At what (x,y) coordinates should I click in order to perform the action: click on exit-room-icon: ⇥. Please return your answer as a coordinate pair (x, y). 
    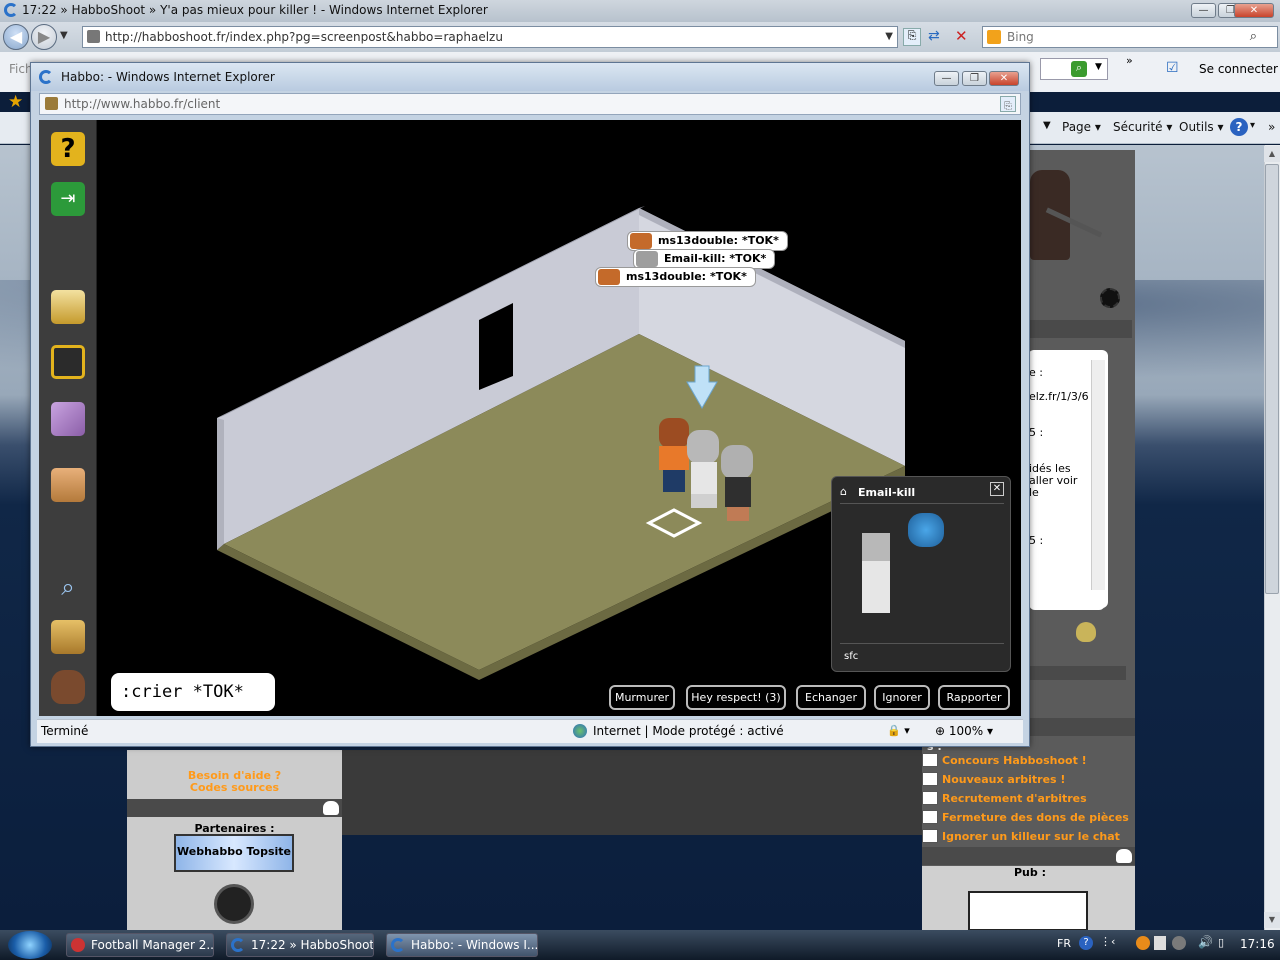
    Looking at the image, I should click on (68, 199).